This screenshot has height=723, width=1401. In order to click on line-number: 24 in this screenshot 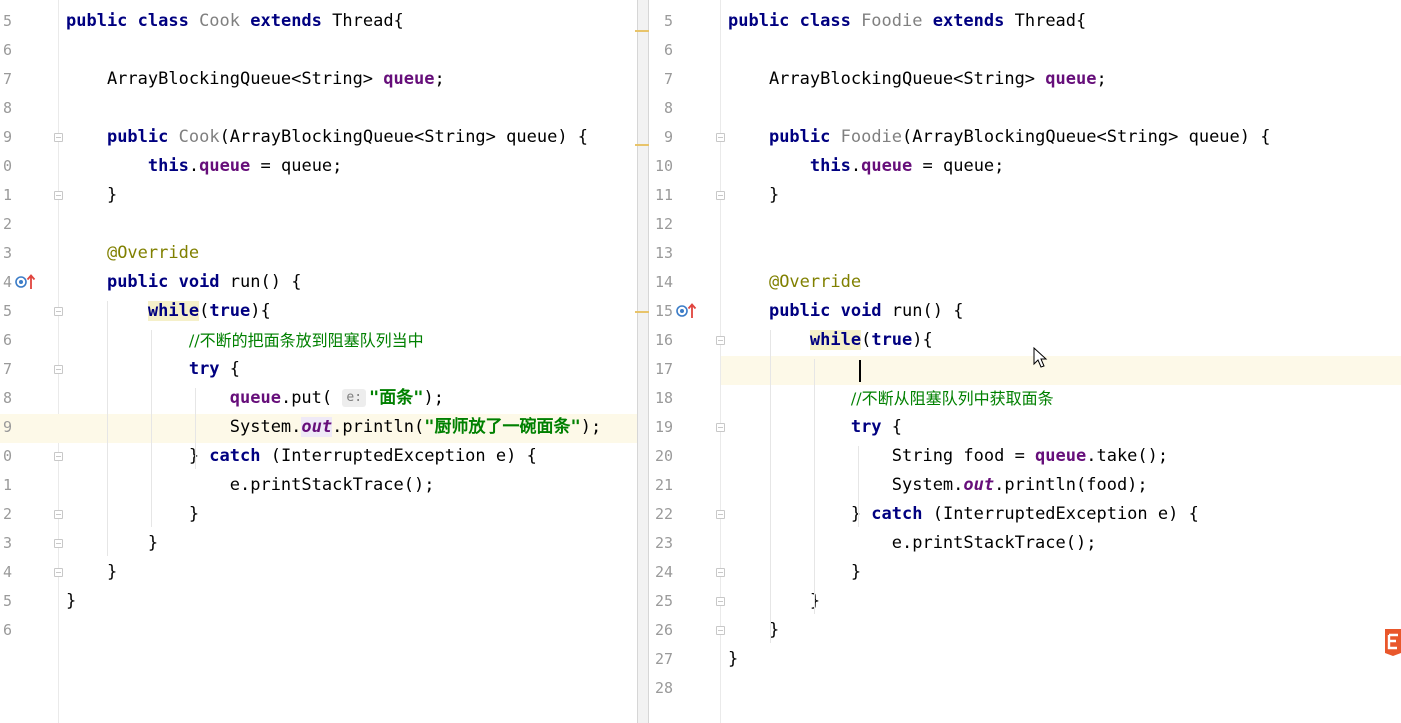, I will do `click(661, 572)`.